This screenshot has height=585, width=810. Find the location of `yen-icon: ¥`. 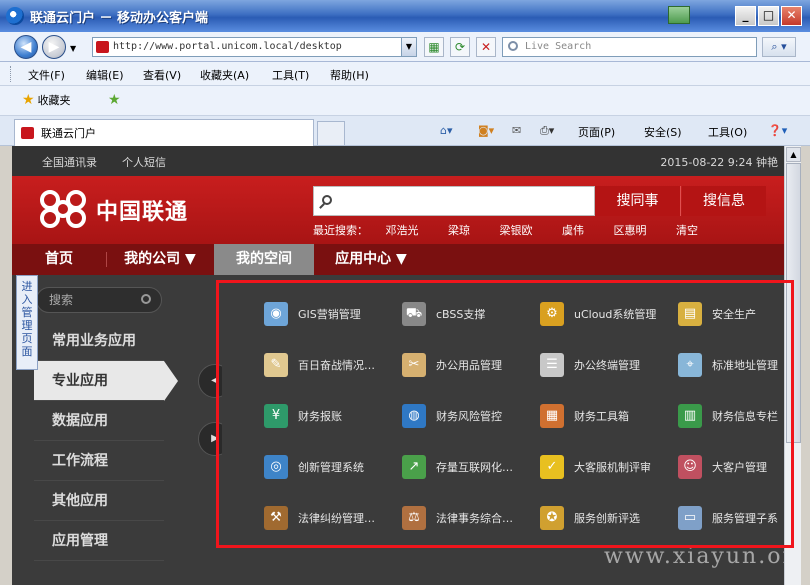

yen-icon: ¥ is located at coordinates (276, 416).